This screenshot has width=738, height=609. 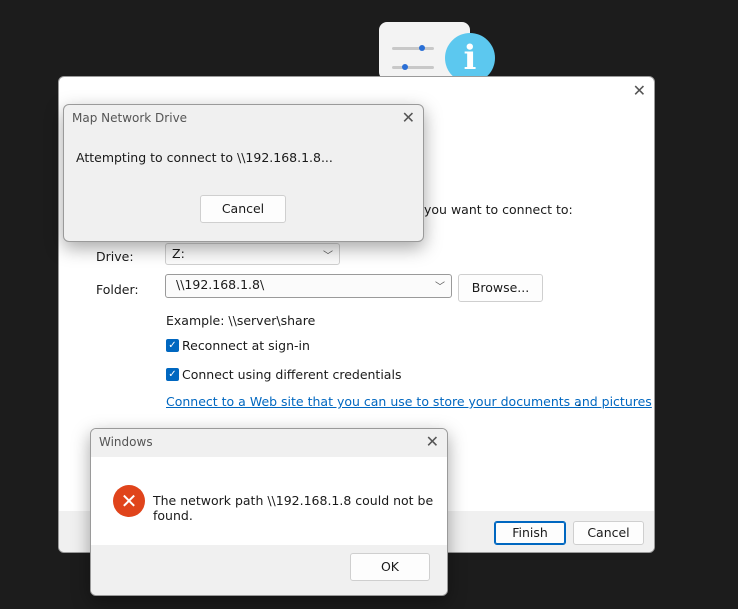 What do you see at coordinates (130, 118) in the screenshot?
I see `dialog-title: Map Network Drive` at bounding box center [130, 118].